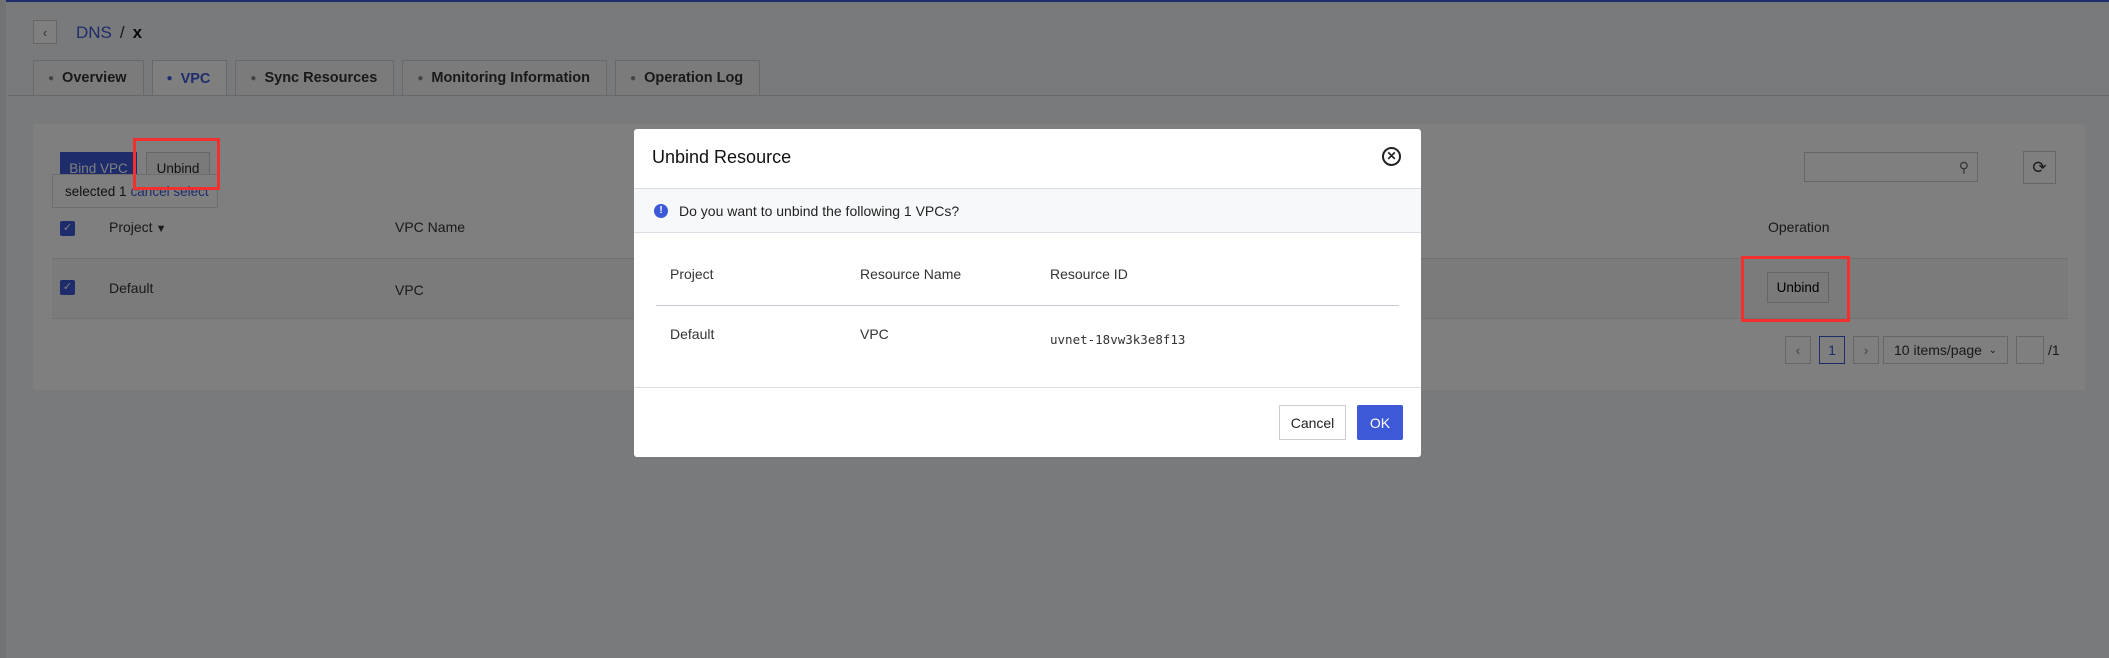 The image size is (2109, 658). I want to click on dialog-cell-resource-name: VPC, so click(874, 334).